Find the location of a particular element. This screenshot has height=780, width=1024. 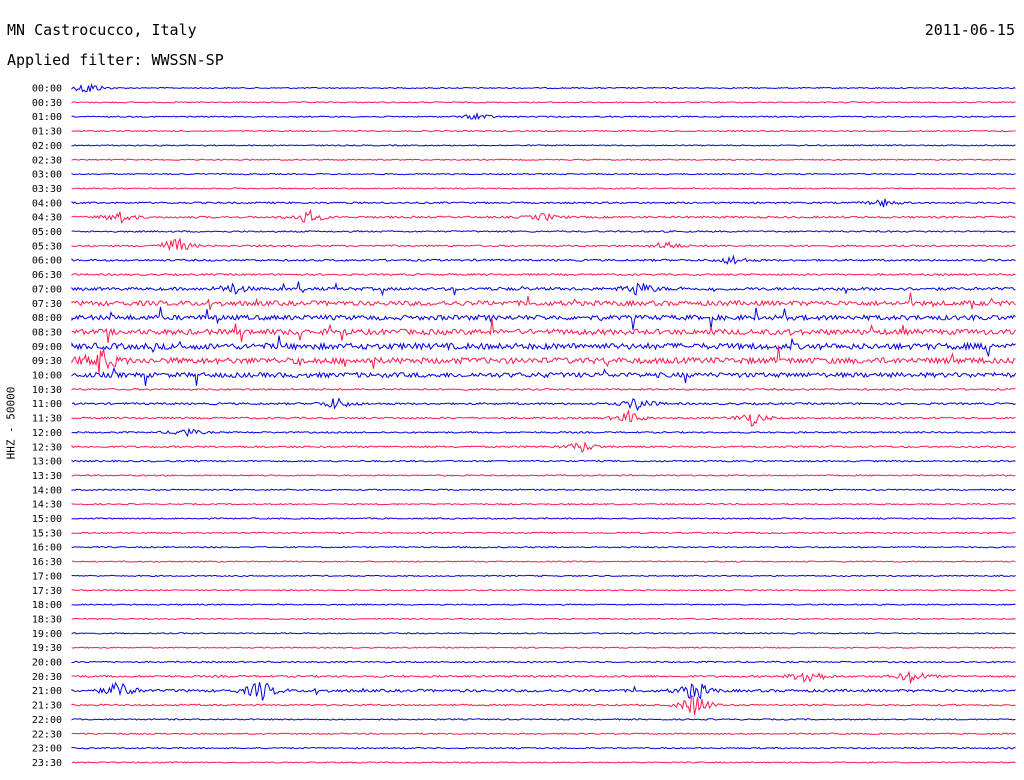

row-time-label: 20:00 is located at coordinates (47, 663).